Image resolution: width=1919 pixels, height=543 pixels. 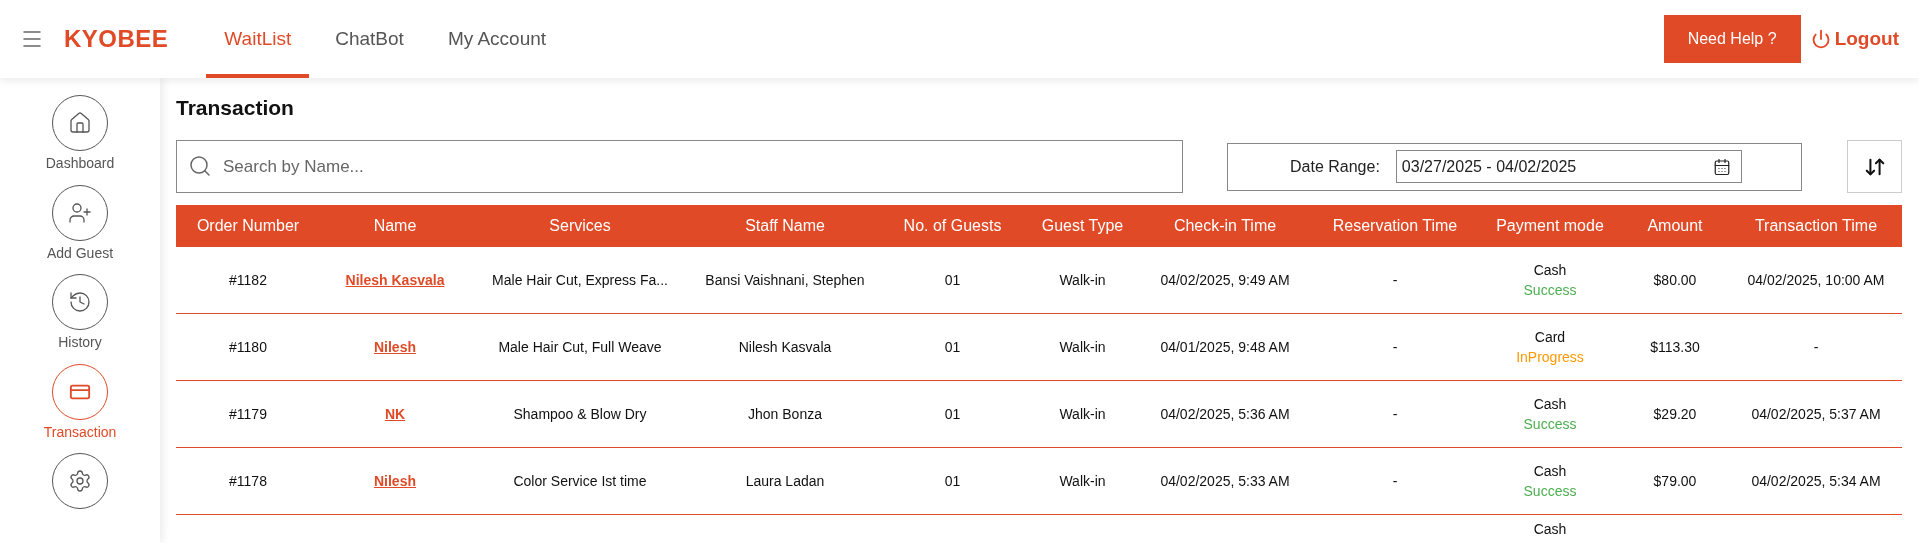 I want to click on page-title: Transaction, so click(x=235, y=108).